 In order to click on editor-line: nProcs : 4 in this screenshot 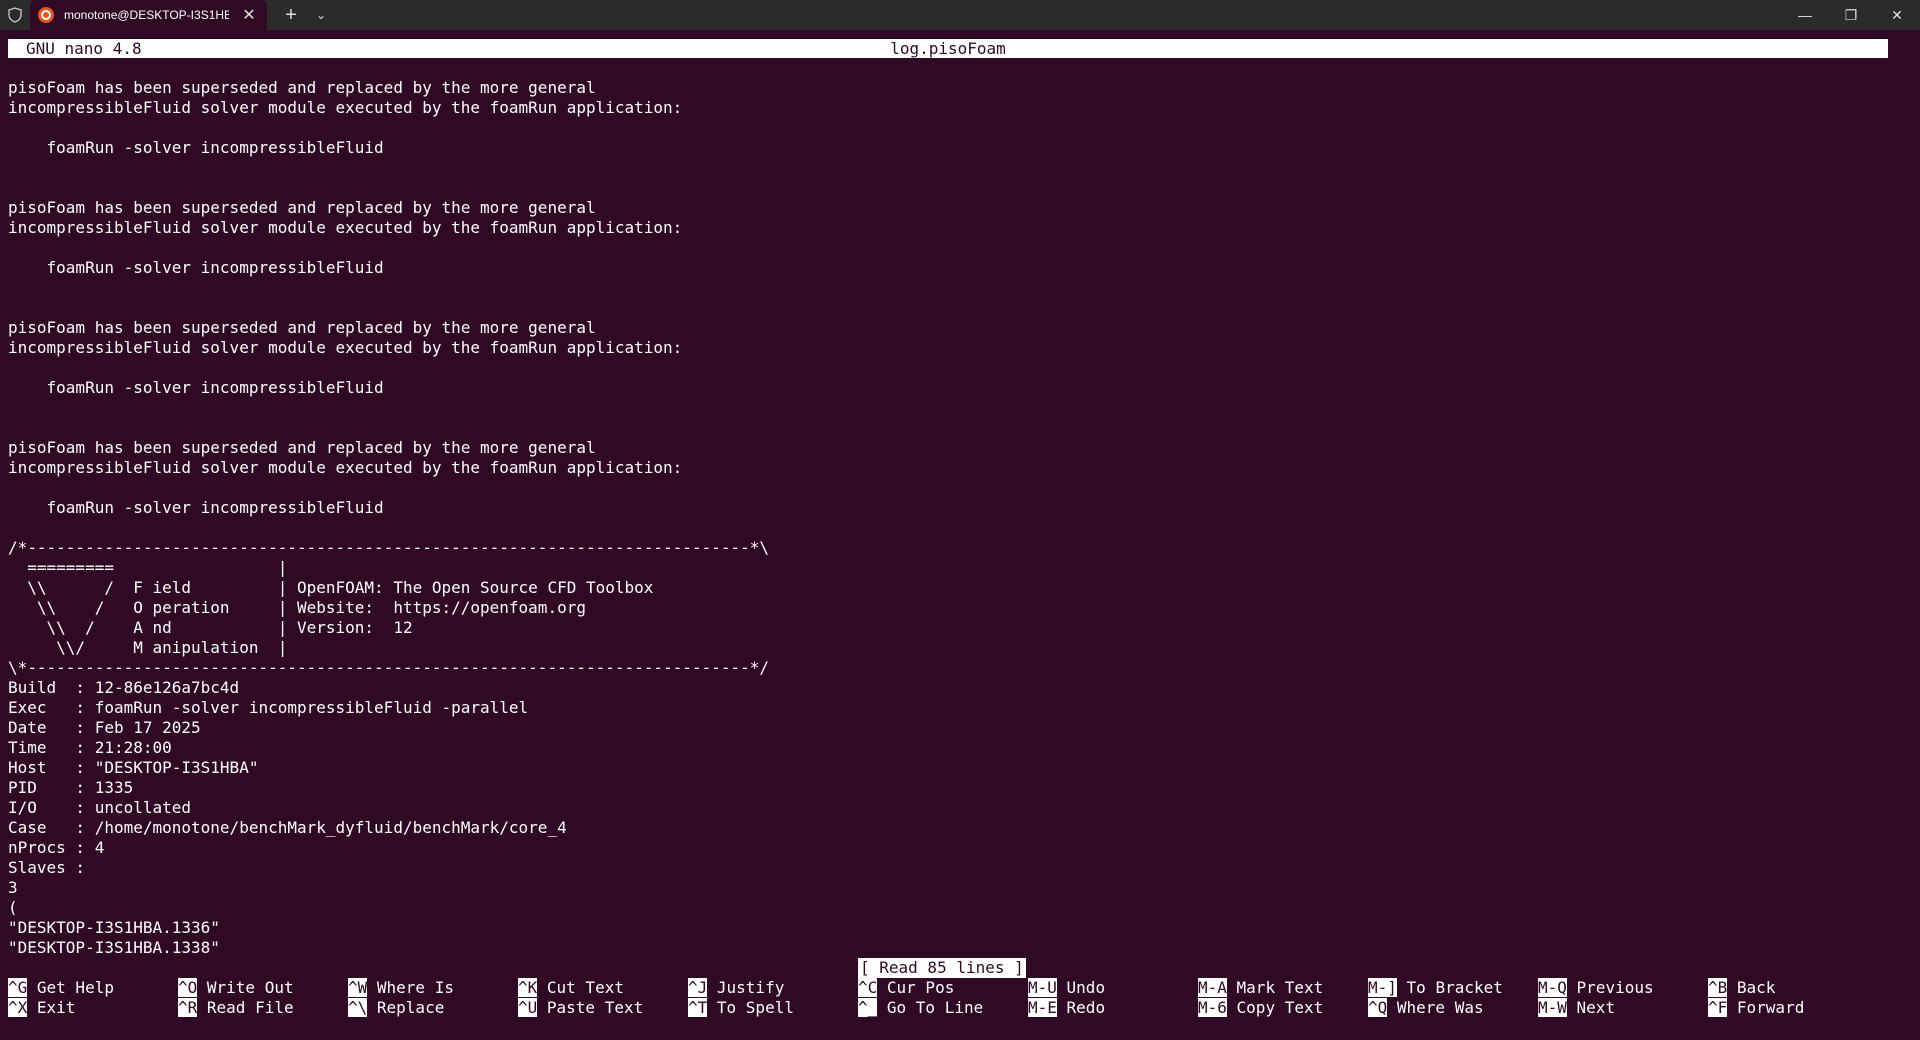, I will do `click(56, 847)`.